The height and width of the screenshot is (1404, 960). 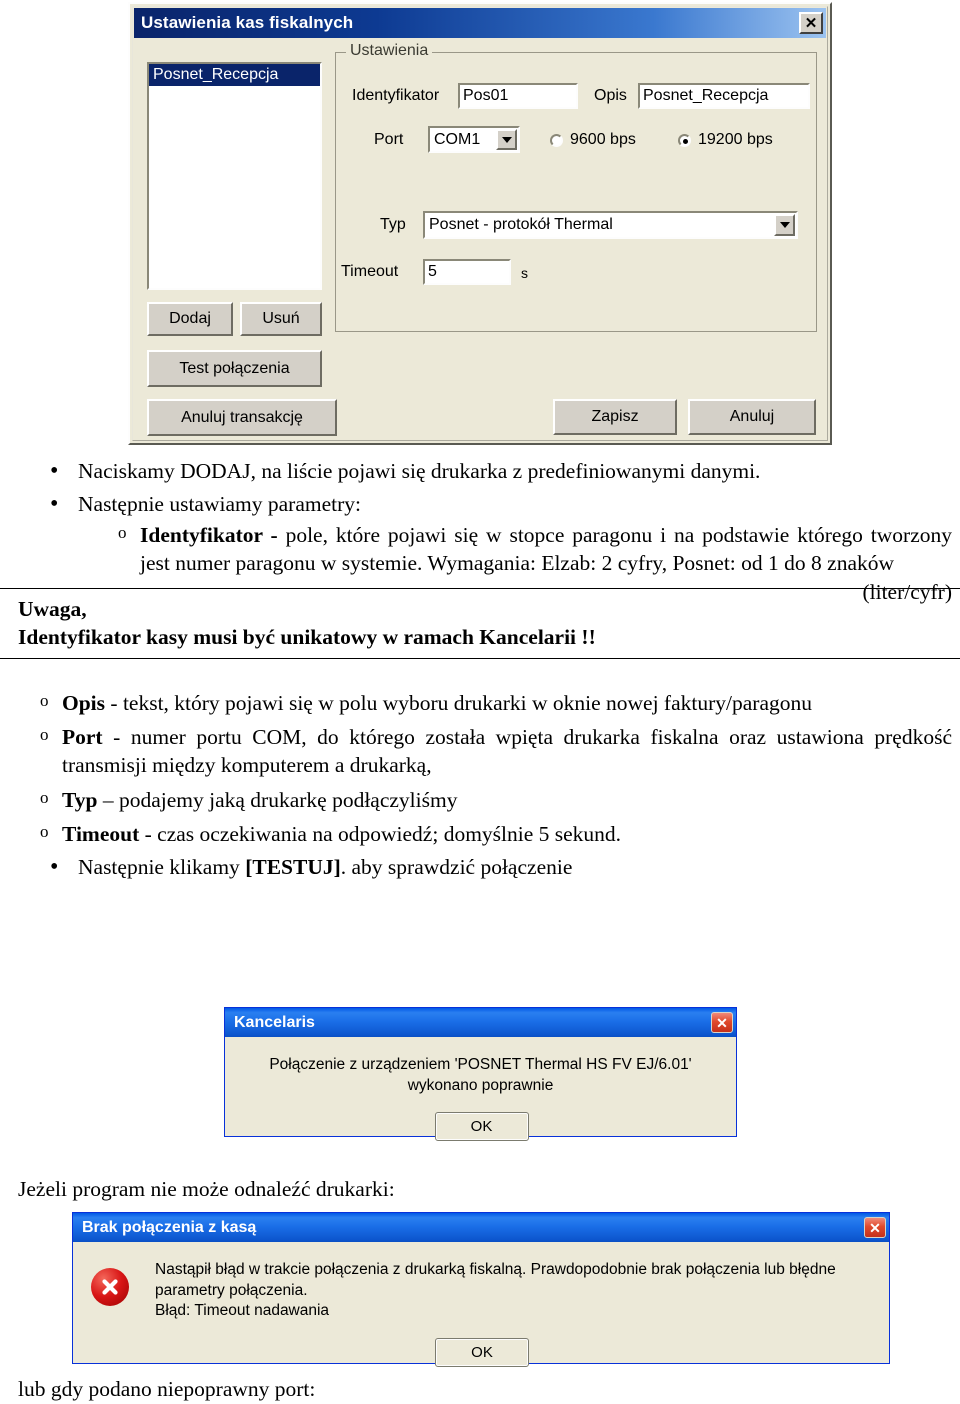 I want to click on typ-description: – podajemy jaką drukarkę podłączyliśmy, so click(x=280, y=799).